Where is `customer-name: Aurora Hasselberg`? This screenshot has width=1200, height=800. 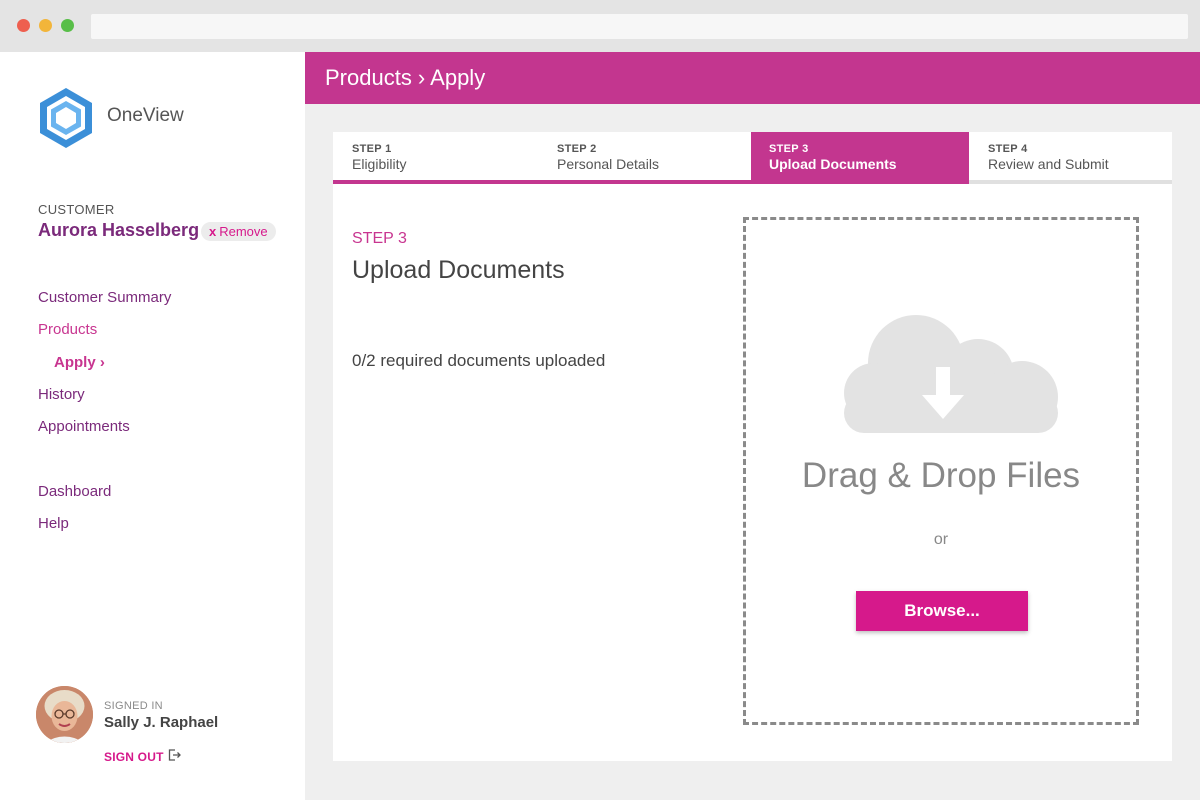
customer-name: Aurora Hasselberg is located at coordinates (118, 230).